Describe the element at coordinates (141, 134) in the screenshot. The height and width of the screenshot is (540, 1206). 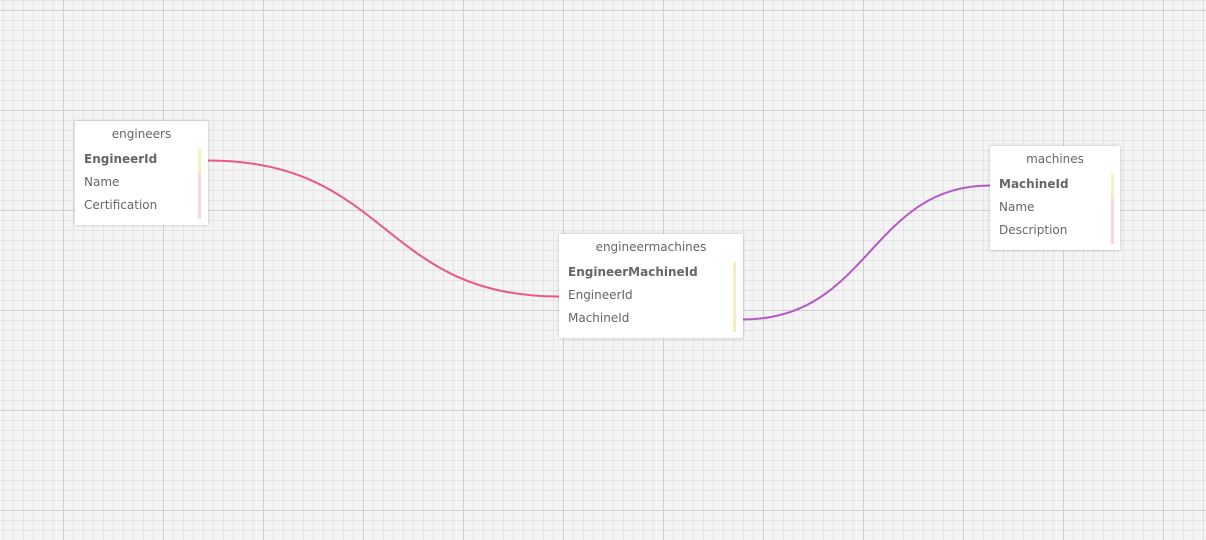
I see `table-title: engineers` at that location.